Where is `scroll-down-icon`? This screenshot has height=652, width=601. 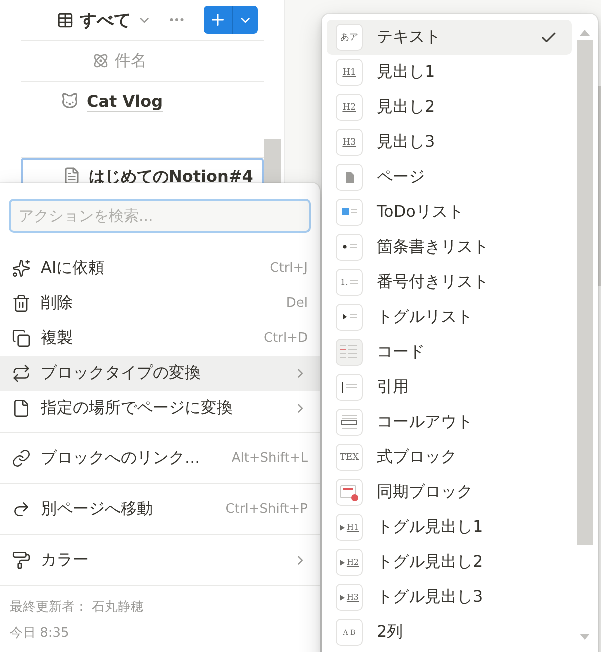
scroll-down-icon is located at coordinates (585, 637).